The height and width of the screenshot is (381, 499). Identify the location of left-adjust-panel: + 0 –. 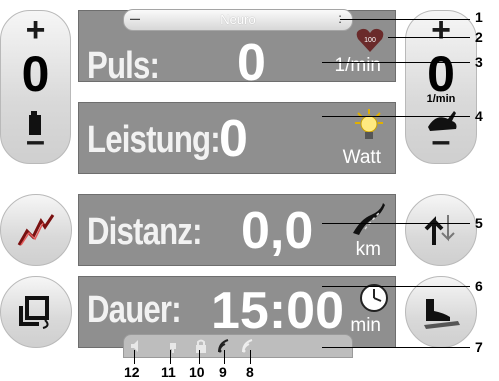
(35, 87).